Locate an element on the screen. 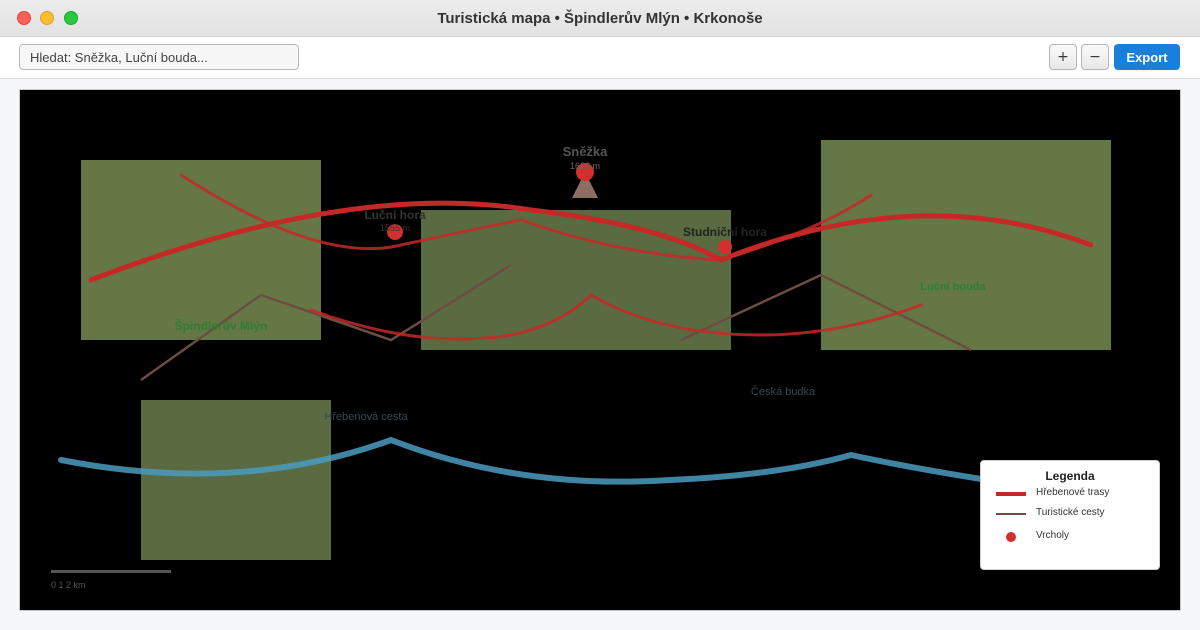 This screenshot has height=630, width=1200. path-line-swatch is located at coordinates (1011, 514).